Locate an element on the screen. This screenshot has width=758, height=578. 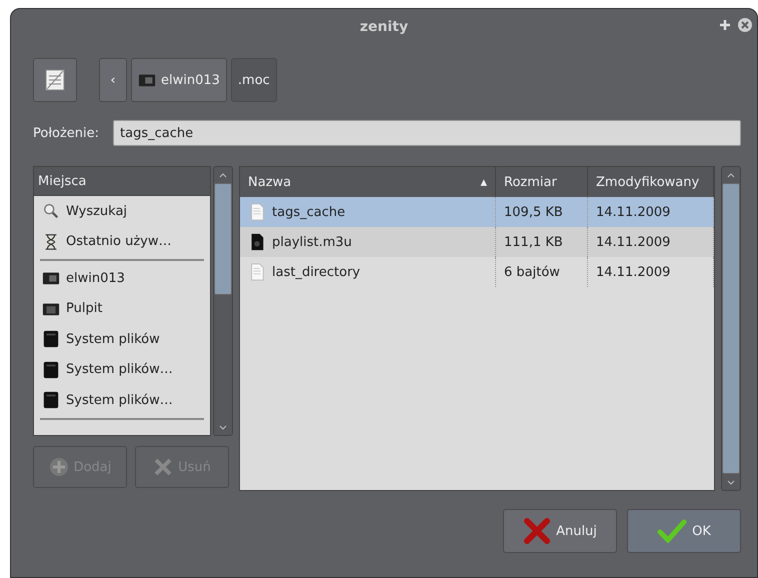
magnifier-icon is located at coordinates (51, 211).